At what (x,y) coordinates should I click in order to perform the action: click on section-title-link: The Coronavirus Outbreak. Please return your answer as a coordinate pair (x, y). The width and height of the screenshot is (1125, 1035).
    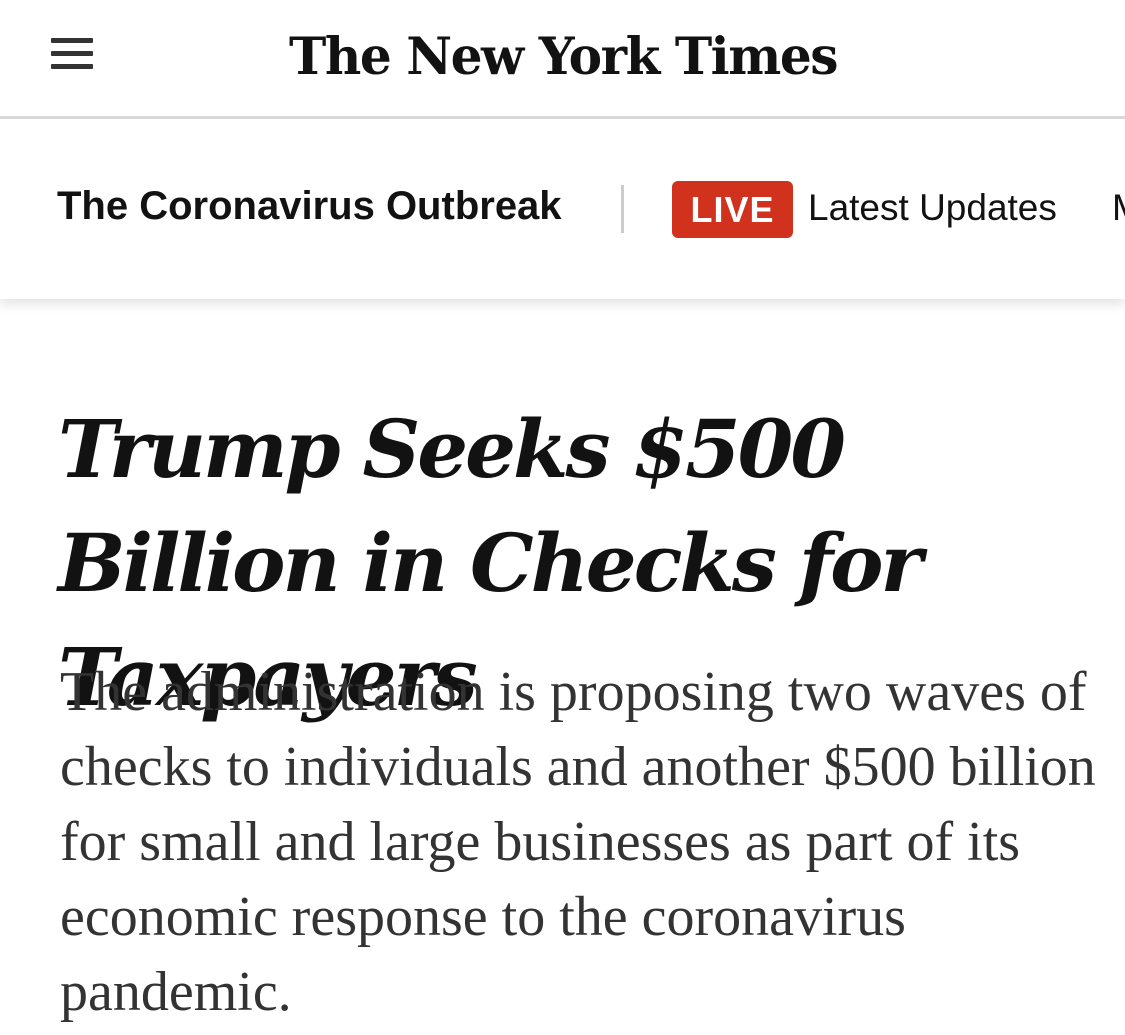
    Looking at the image, I should click on (309, 206).